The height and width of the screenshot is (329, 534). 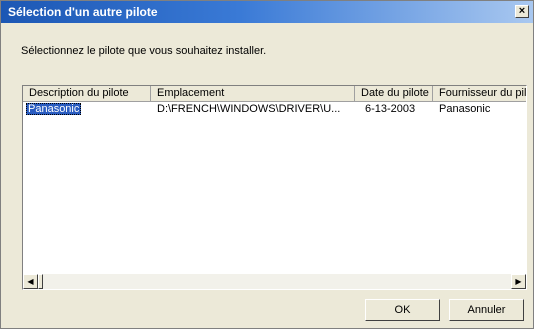 I want to click on ok-button: OK, so click(x=402, y=310).